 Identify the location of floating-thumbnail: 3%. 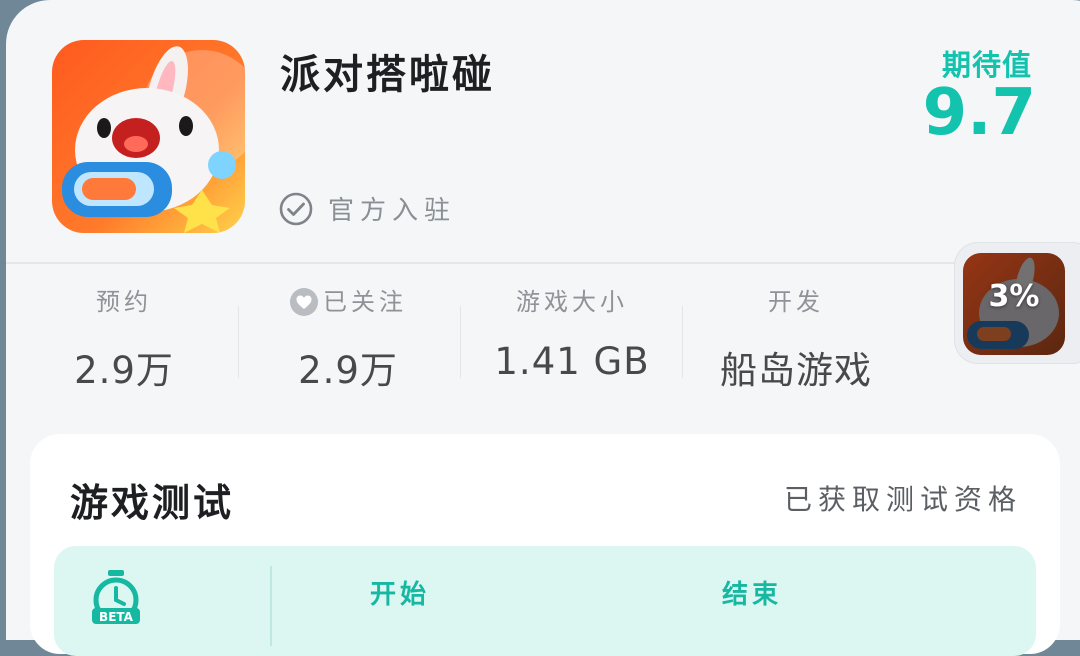
(1014, 304).